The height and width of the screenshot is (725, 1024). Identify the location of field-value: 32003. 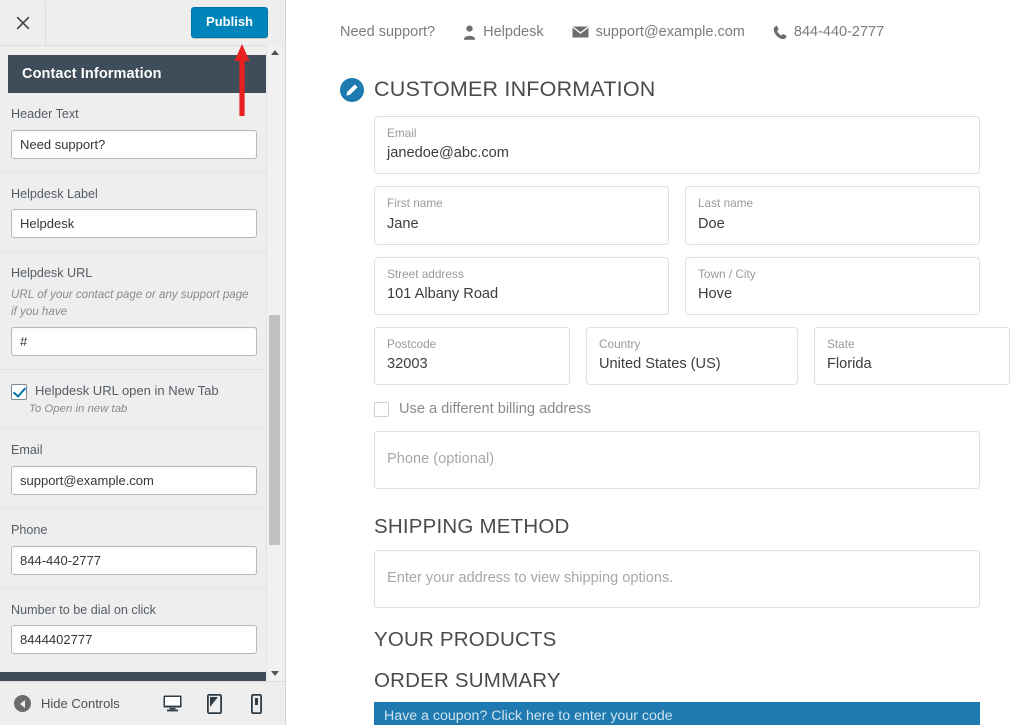
(407, 364).